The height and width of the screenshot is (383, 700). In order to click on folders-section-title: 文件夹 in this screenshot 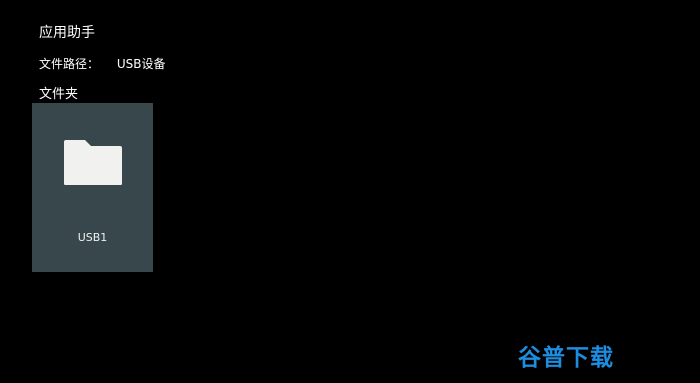, I will do `click(59, 94)`.